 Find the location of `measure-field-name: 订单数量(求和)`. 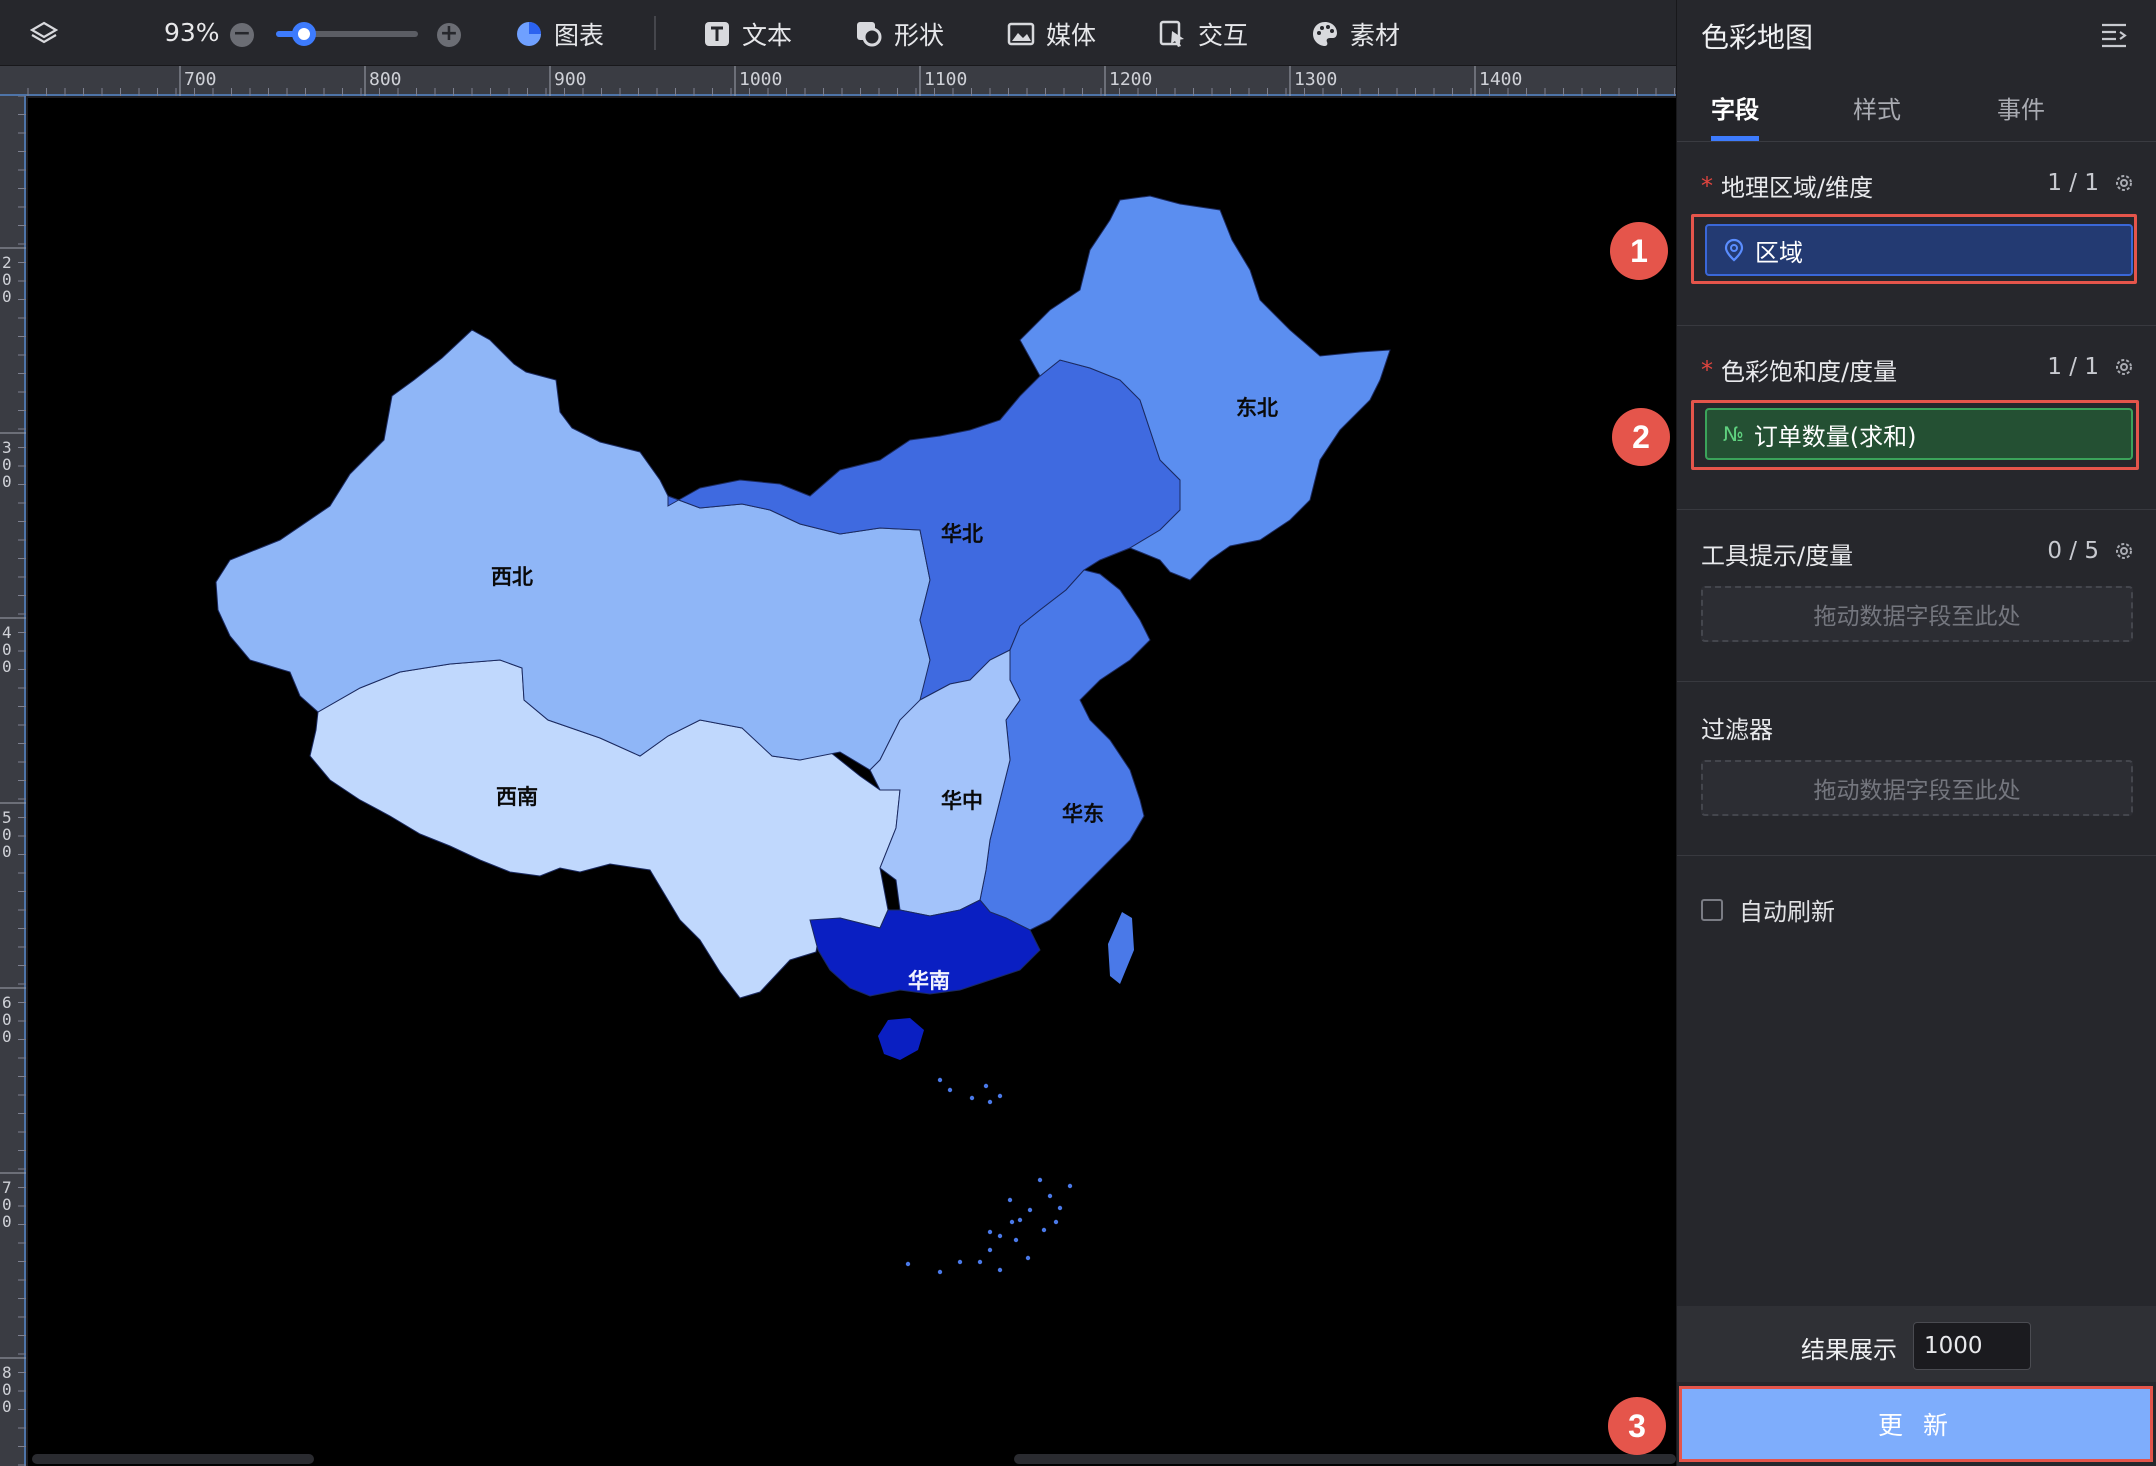

measure-field-name: 订单数量(求和) is located at coordinates (1835, 436).